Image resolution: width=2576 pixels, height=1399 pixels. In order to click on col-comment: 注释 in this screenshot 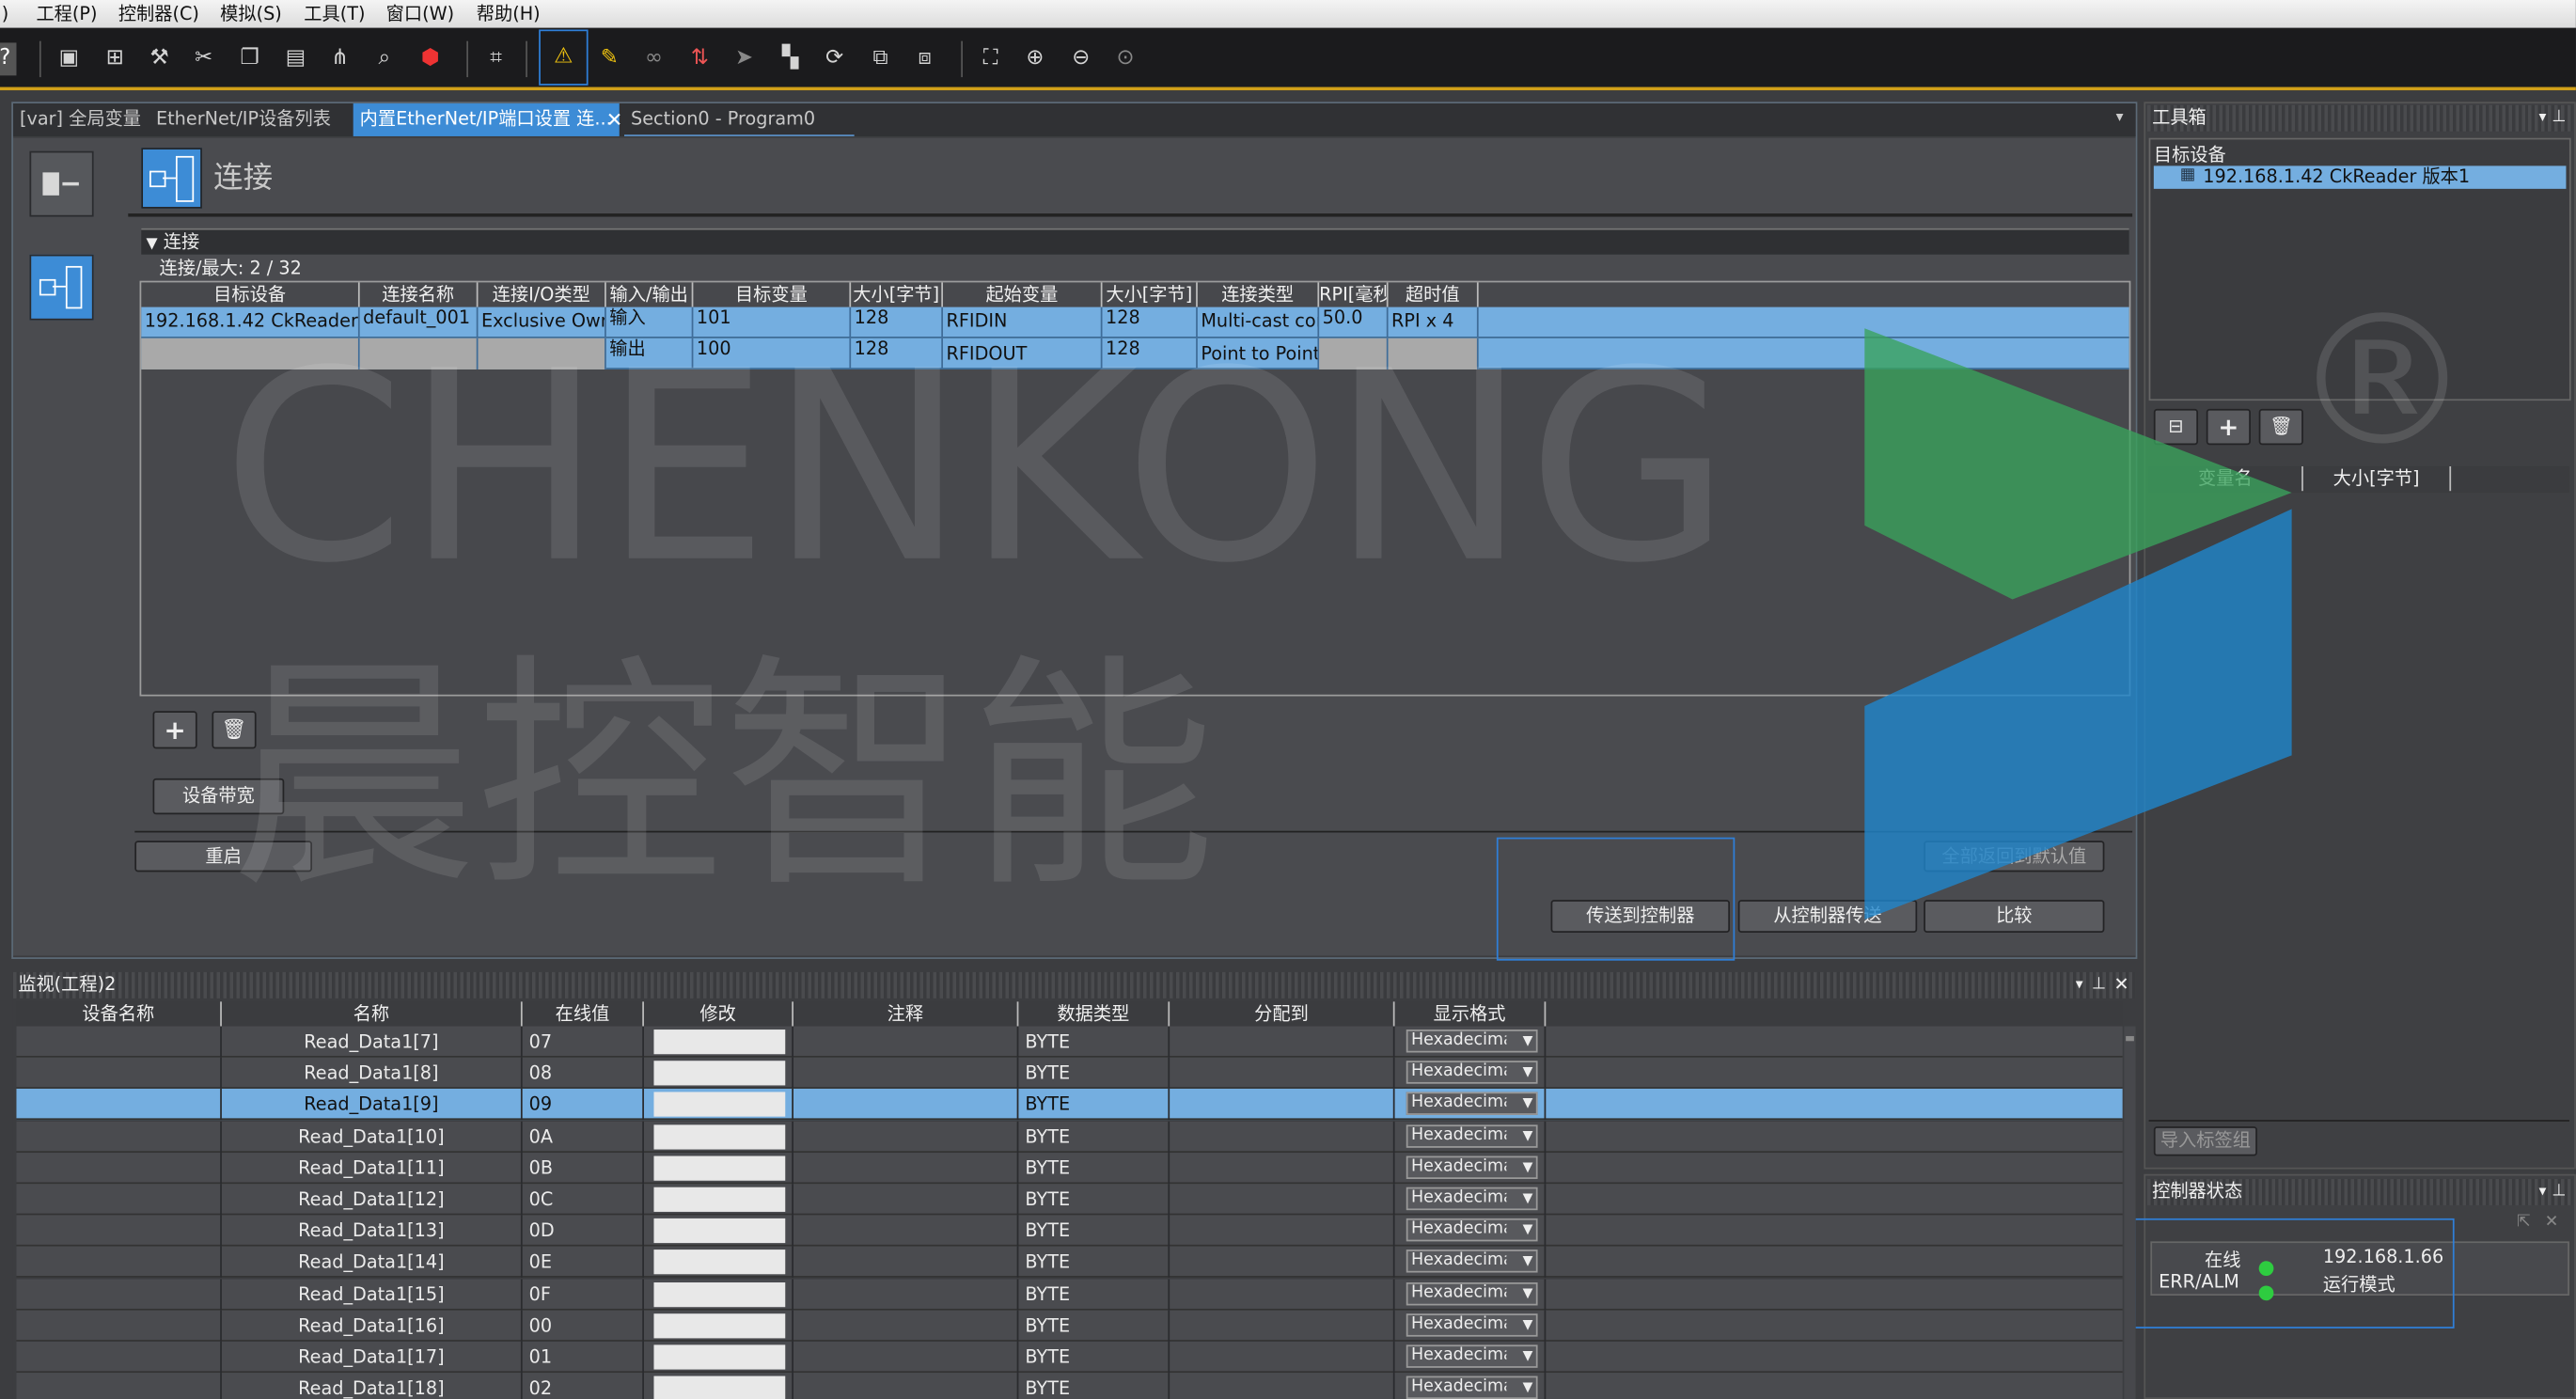, I will do `click(906, 1014)`.